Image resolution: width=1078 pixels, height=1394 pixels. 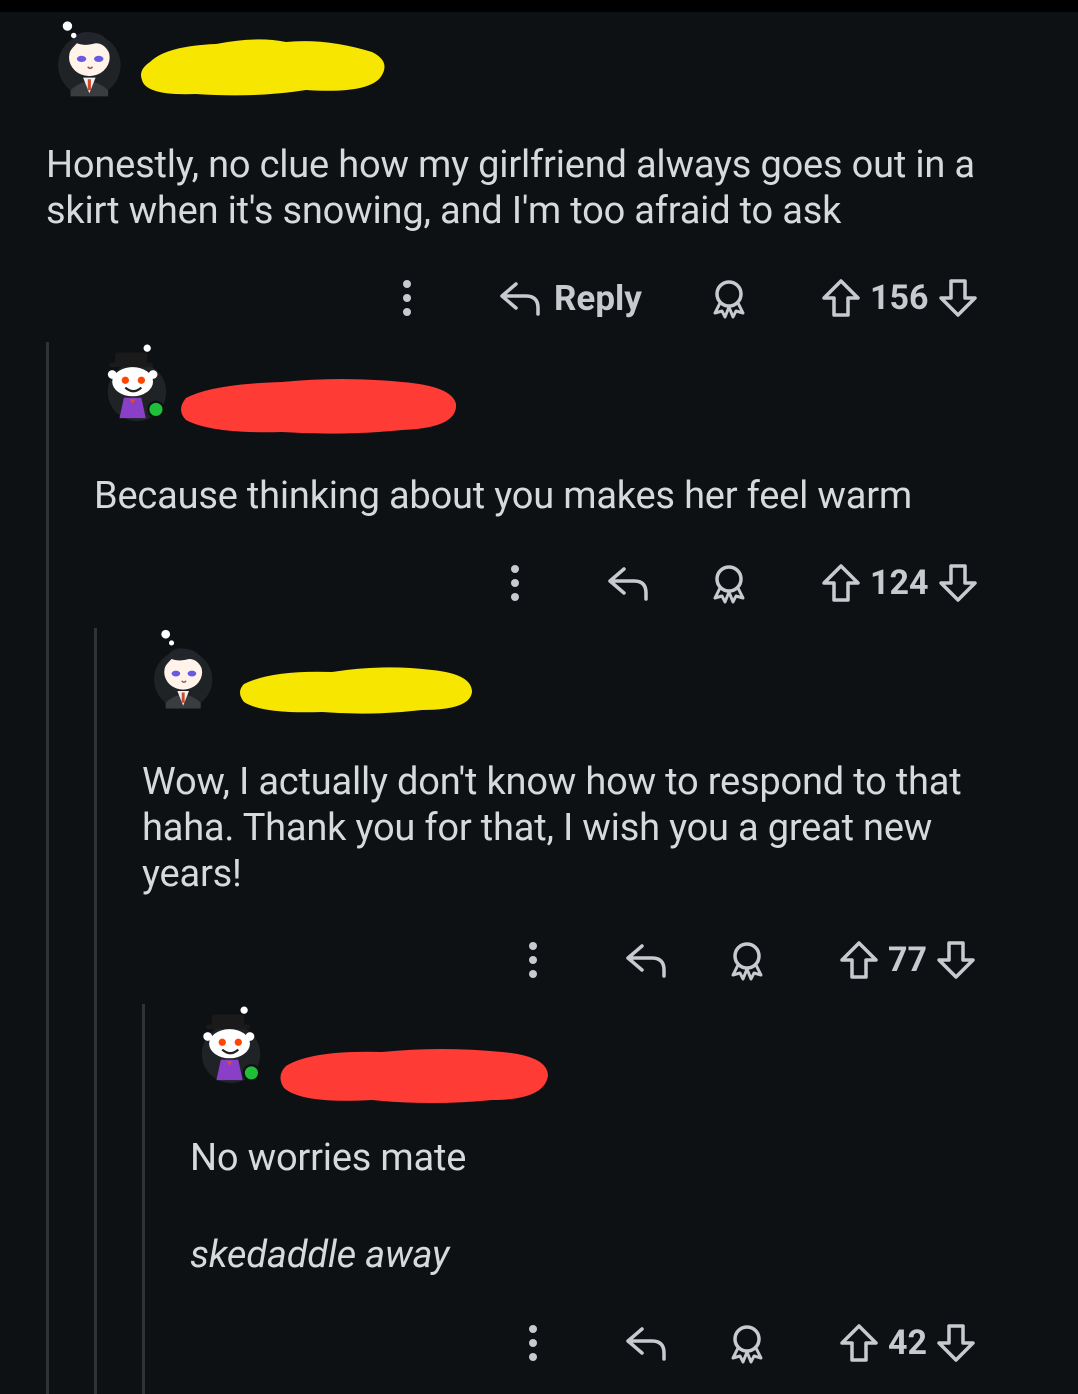 I want to click on comment-actions: 42, so click(x=700, y=1343).